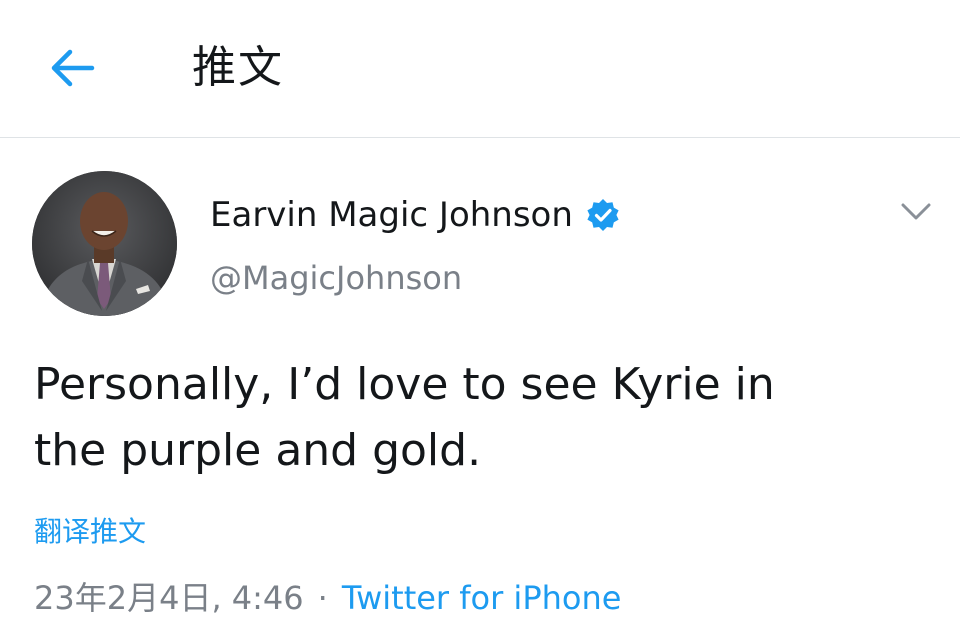  I want to click on author-name: Earvin Magic Johnson, so click(415, 215).